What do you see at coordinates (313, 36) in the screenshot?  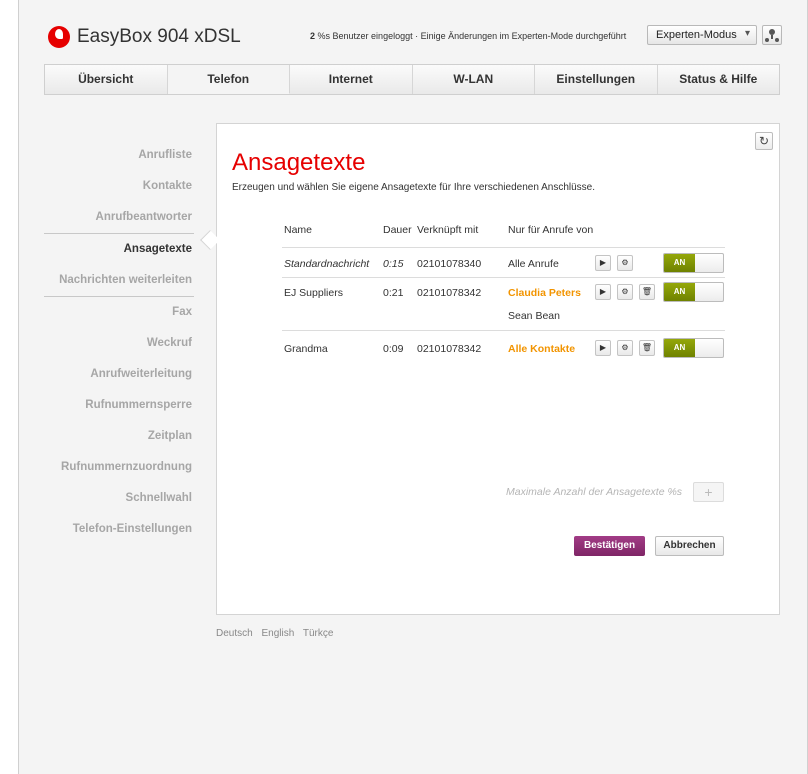 I see `user-count: 2` at bounding box center [313, 36].